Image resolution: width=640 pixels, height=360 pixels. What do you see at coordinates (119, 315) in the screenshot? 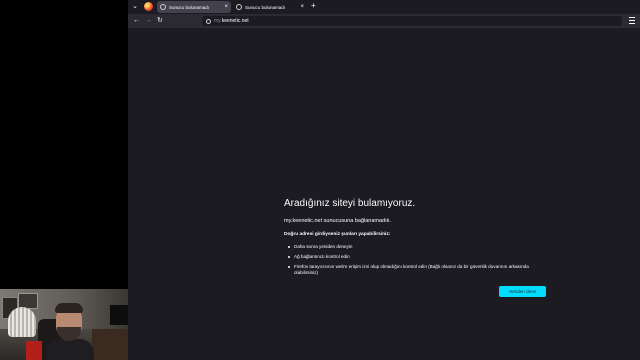
I see `monitor` at bounding box center [119, 315].